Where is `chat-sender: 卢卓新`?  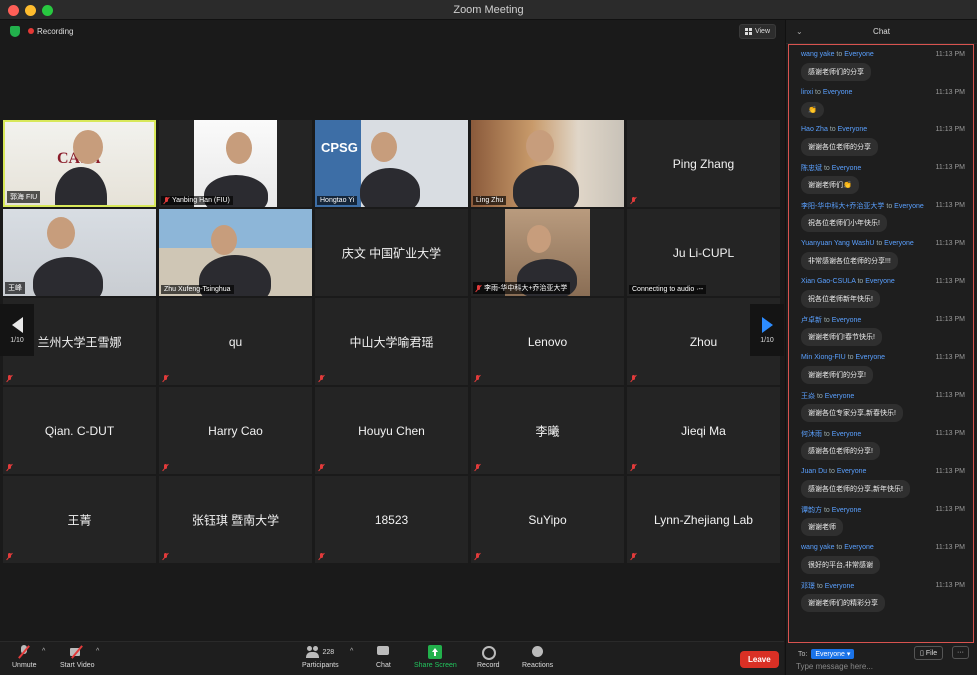
chat-sender: 卢卓新 is located at coordinates (811, 320).